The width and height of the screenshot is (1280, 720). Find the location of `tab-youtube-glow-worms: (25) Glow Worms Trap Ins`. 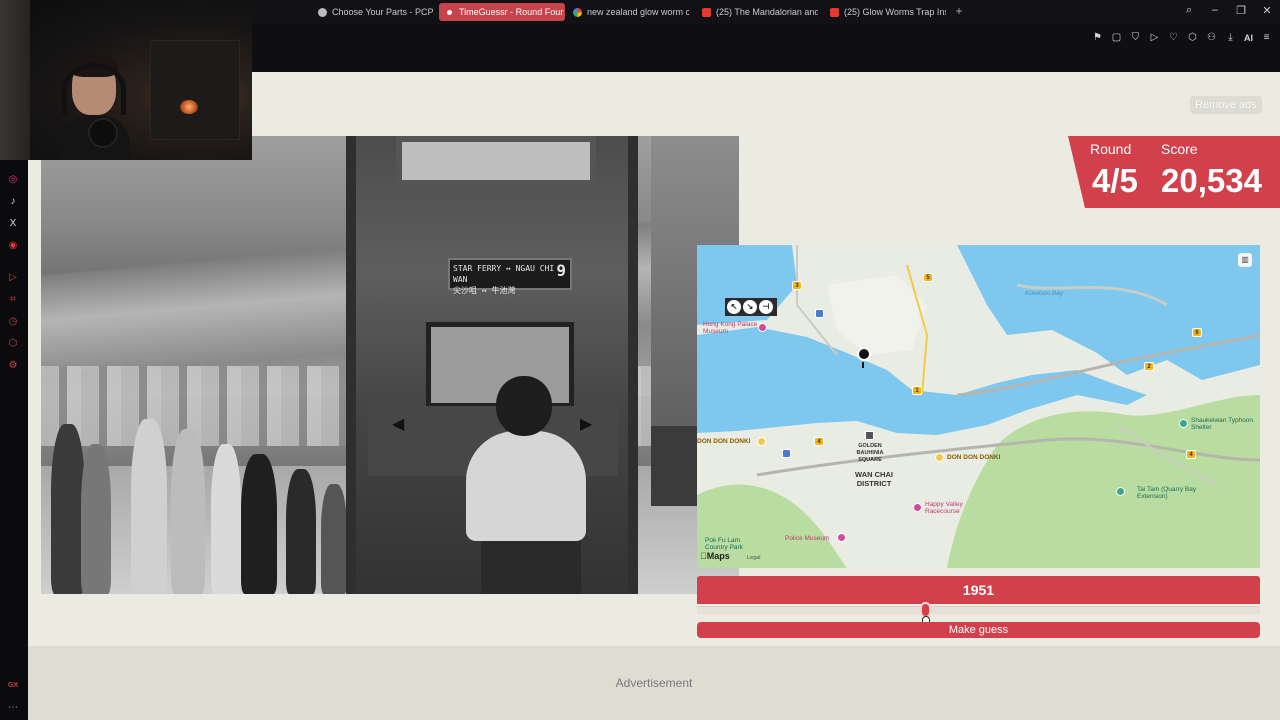

tab-youtube-glow-worms: (25) Glow Worms Trap Ins is located at coordinates (885, 12).